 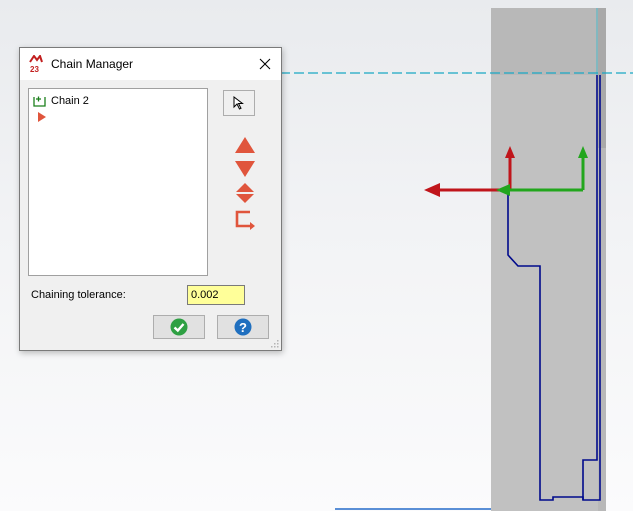 What do you see at coordinates (118, 182) in the screenshot?
I see `chain-list: Chain 2` at bounding box center [118, 182].